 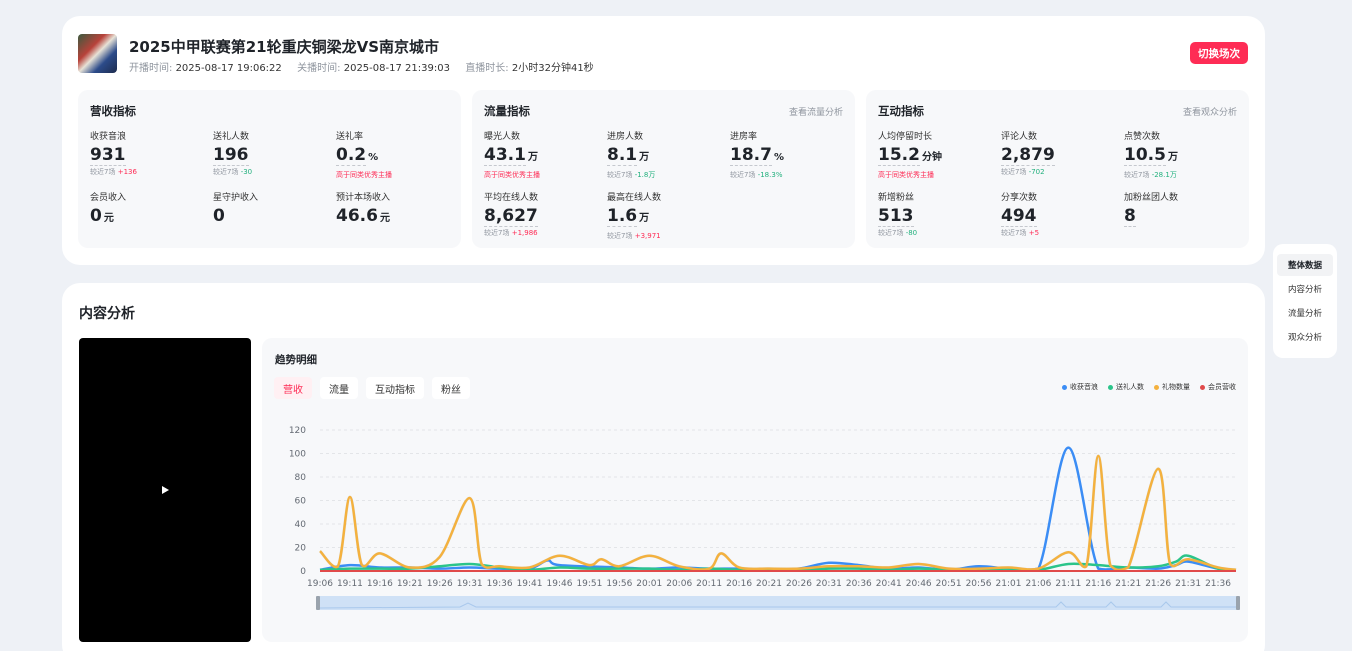 I want to click on x-tick-label: 19:51, so click(x=589, y=584).